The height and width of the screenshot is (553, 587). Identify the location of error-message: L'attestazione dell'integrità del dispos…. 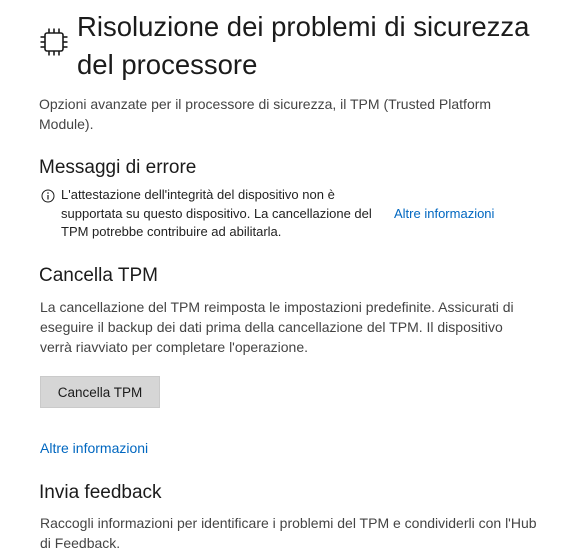
(216, 213).